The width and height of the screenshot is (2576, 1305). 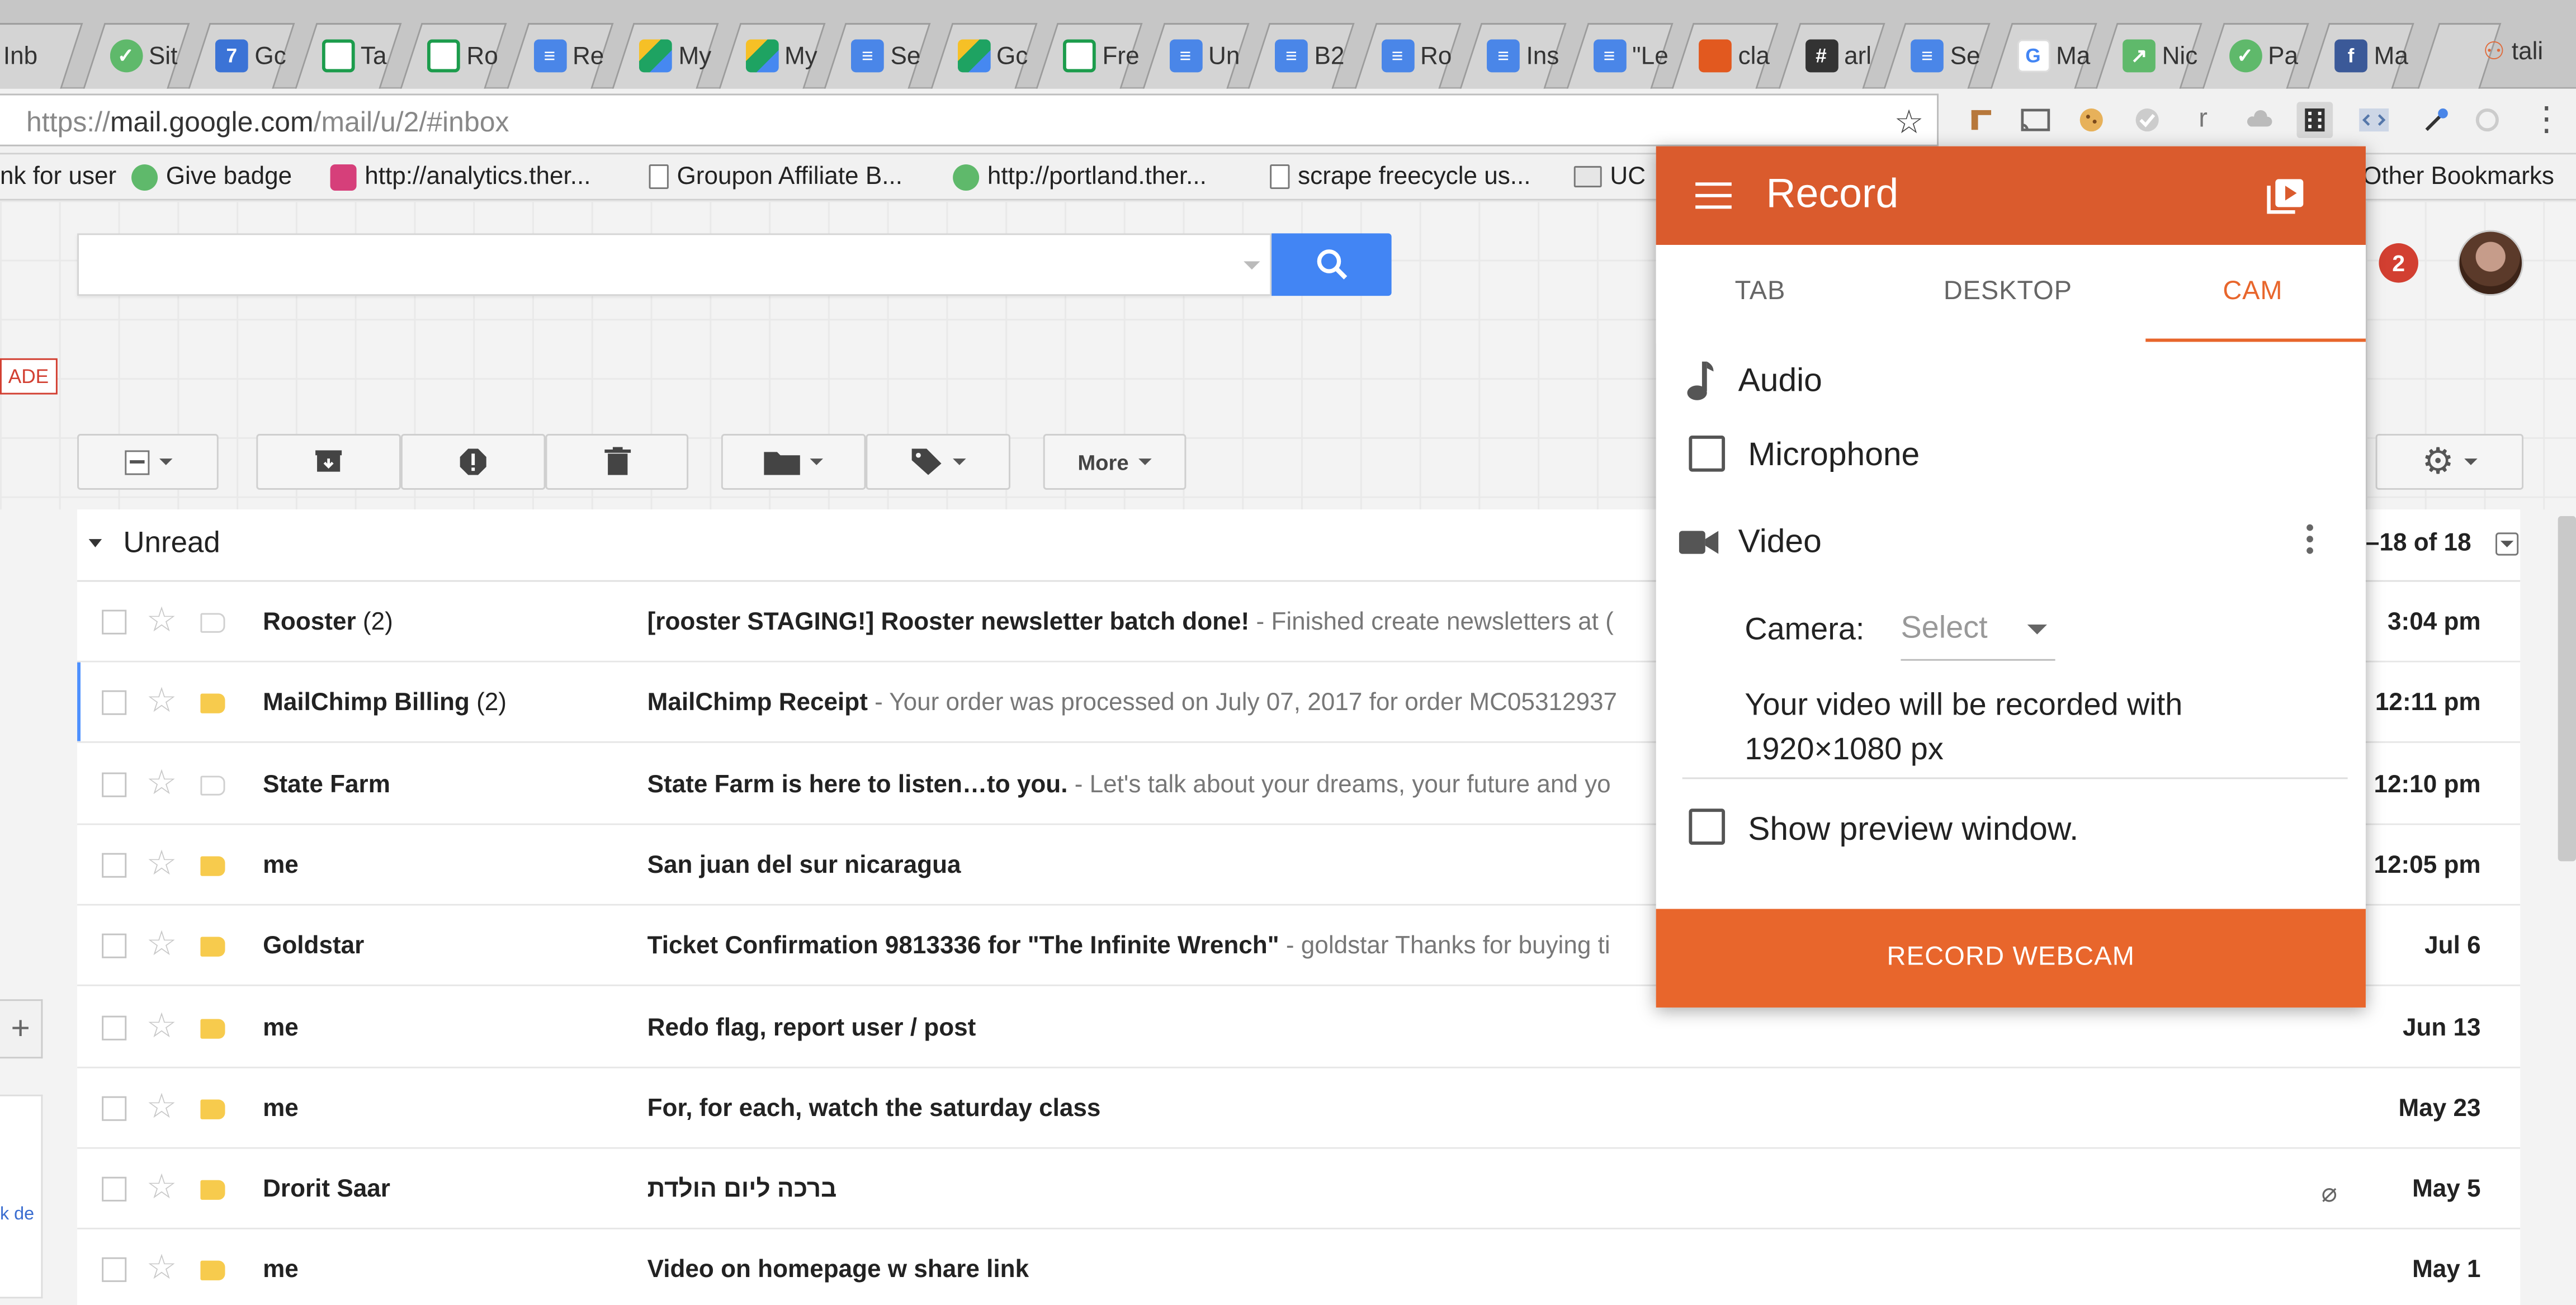 I want to click on notification-badge: 2, so click(x=2398, y=263).